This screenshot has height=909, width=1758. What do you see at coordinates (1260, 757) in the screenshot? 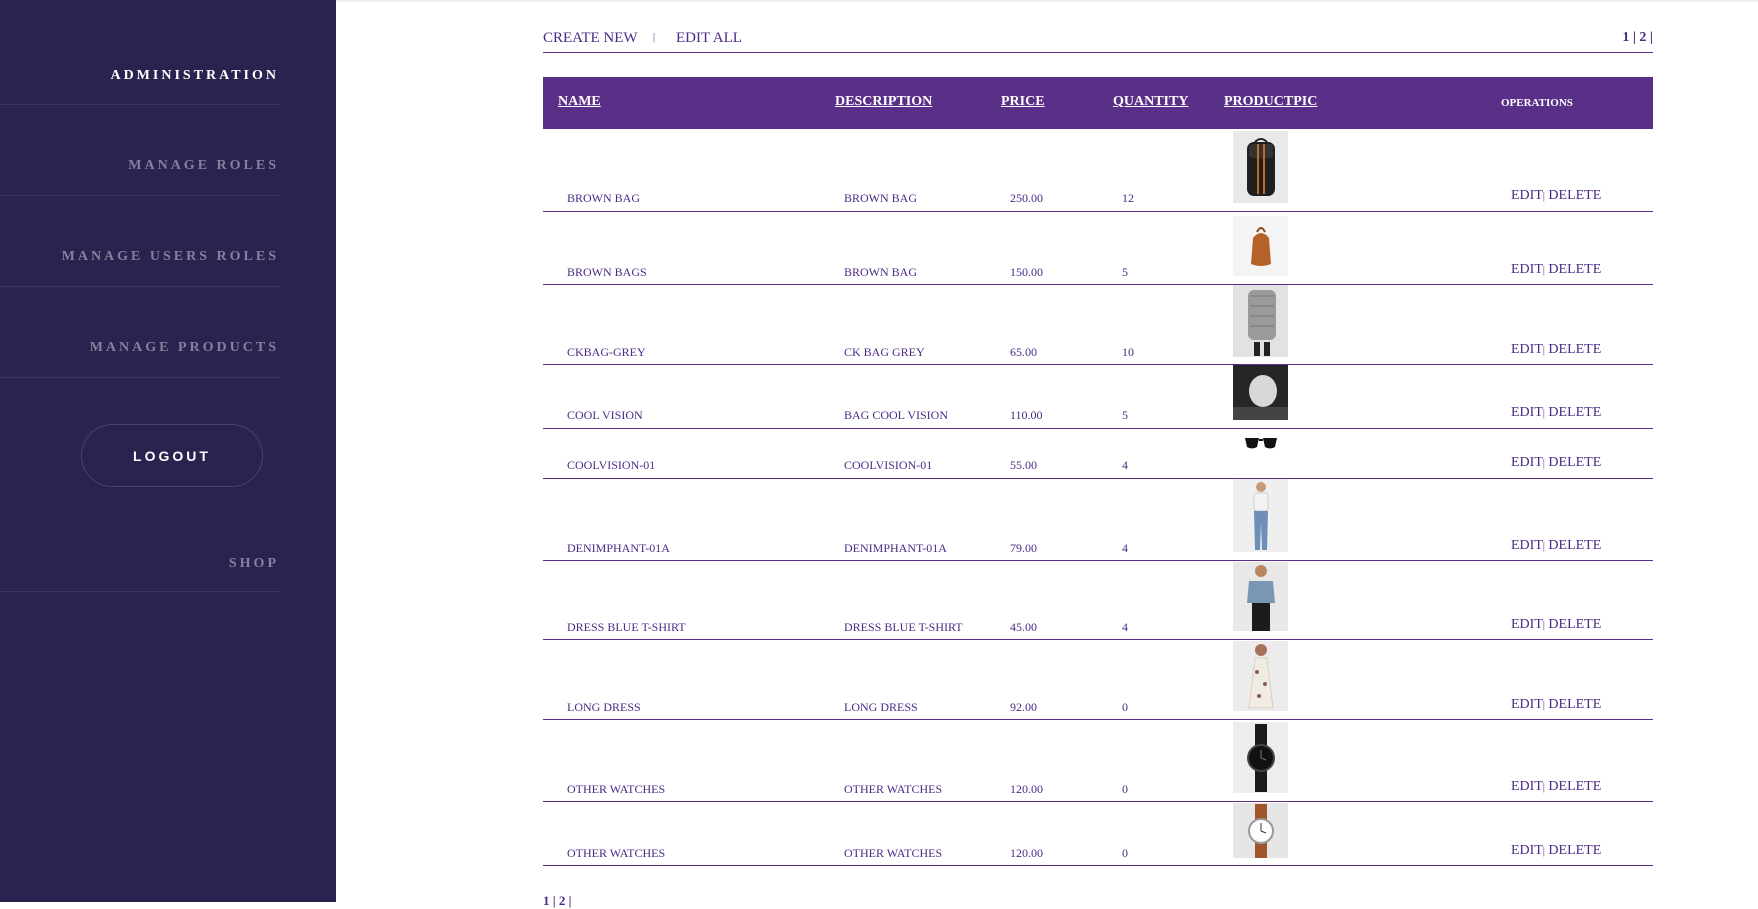
I see `product-pic-black-watch` at bounding box center [1260, 757].